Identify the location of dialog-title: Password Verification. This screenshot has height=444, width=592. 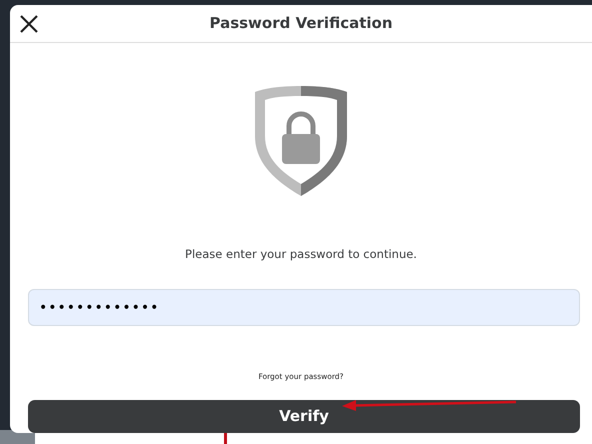
(301, 23).